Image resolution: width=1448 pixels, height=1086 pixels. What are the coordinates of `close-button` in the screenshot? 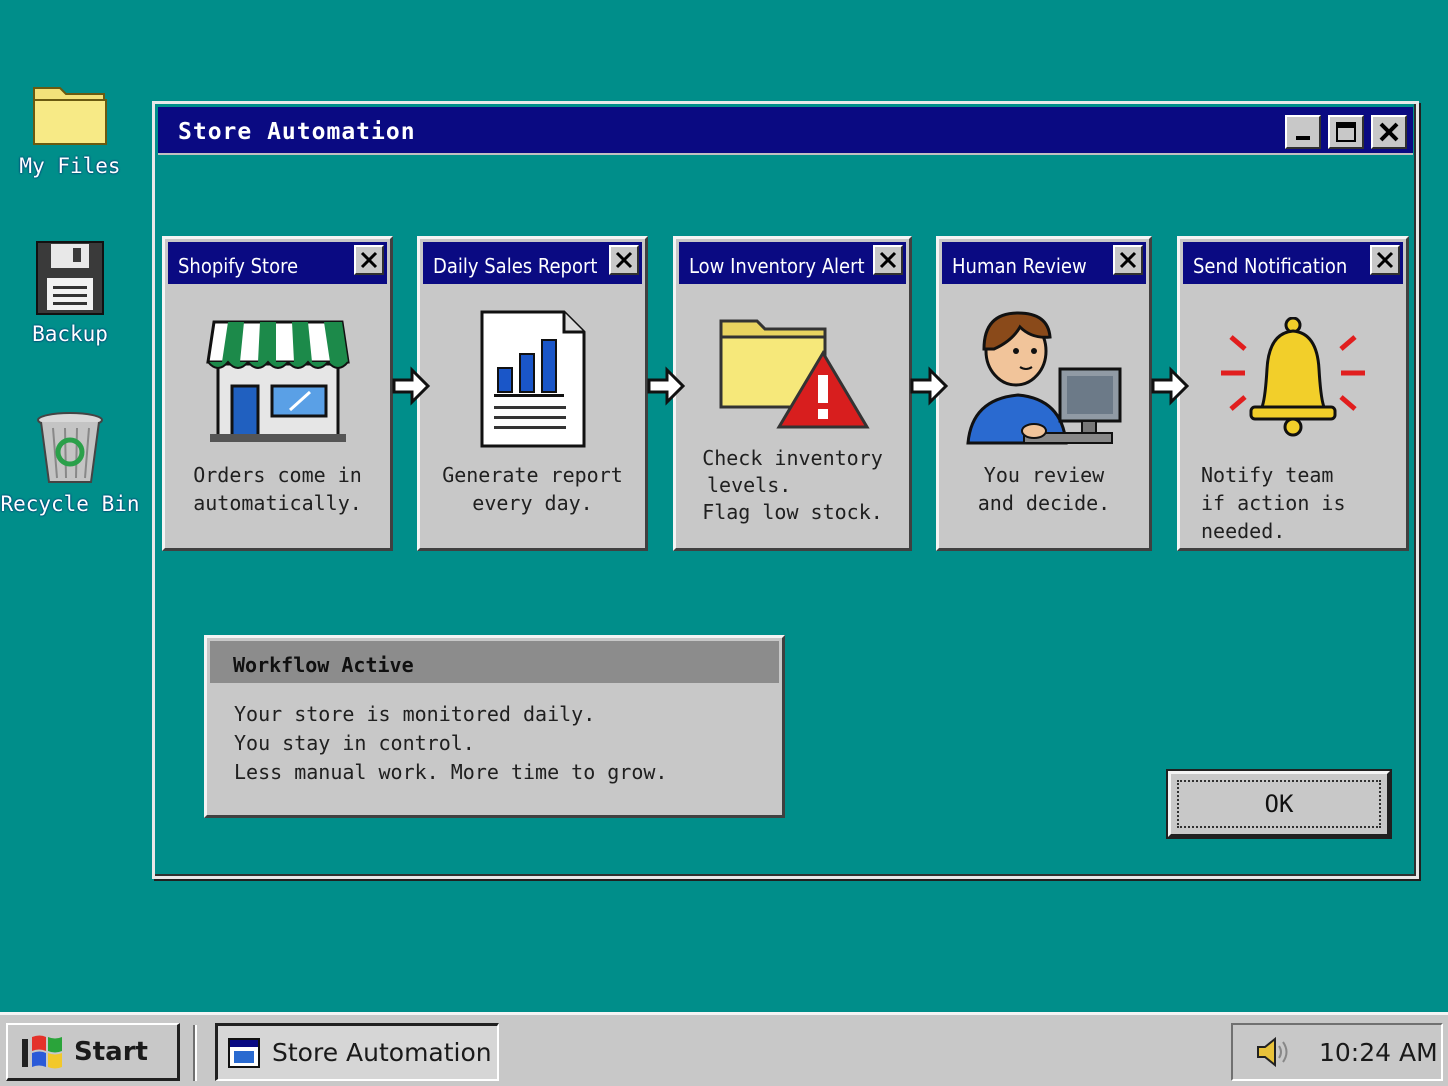 It's located at (1389, 132).